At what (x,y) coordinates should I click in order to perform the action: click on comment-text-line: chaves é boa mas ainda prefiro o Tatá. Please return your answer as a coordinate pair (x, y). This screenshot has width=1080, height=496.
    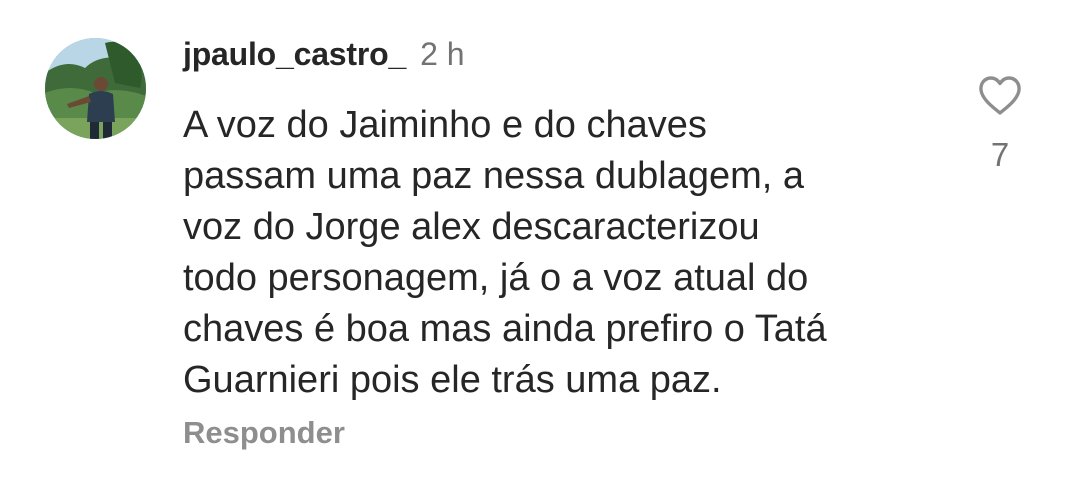
    Looking at the image, I should click on (505, 329).